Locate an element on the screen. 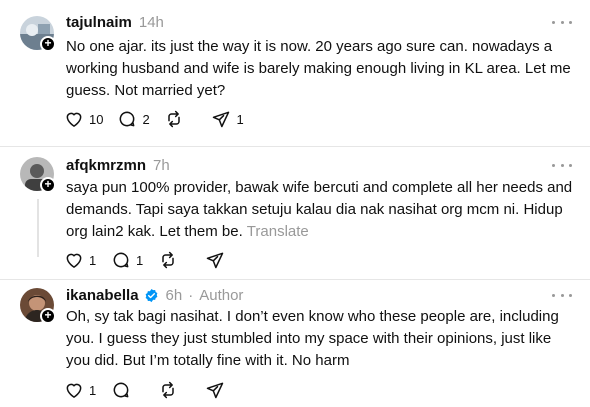 The height and width of the screenshot is (407, 590). reply-button: 2 is located at coordinates (133, 119).